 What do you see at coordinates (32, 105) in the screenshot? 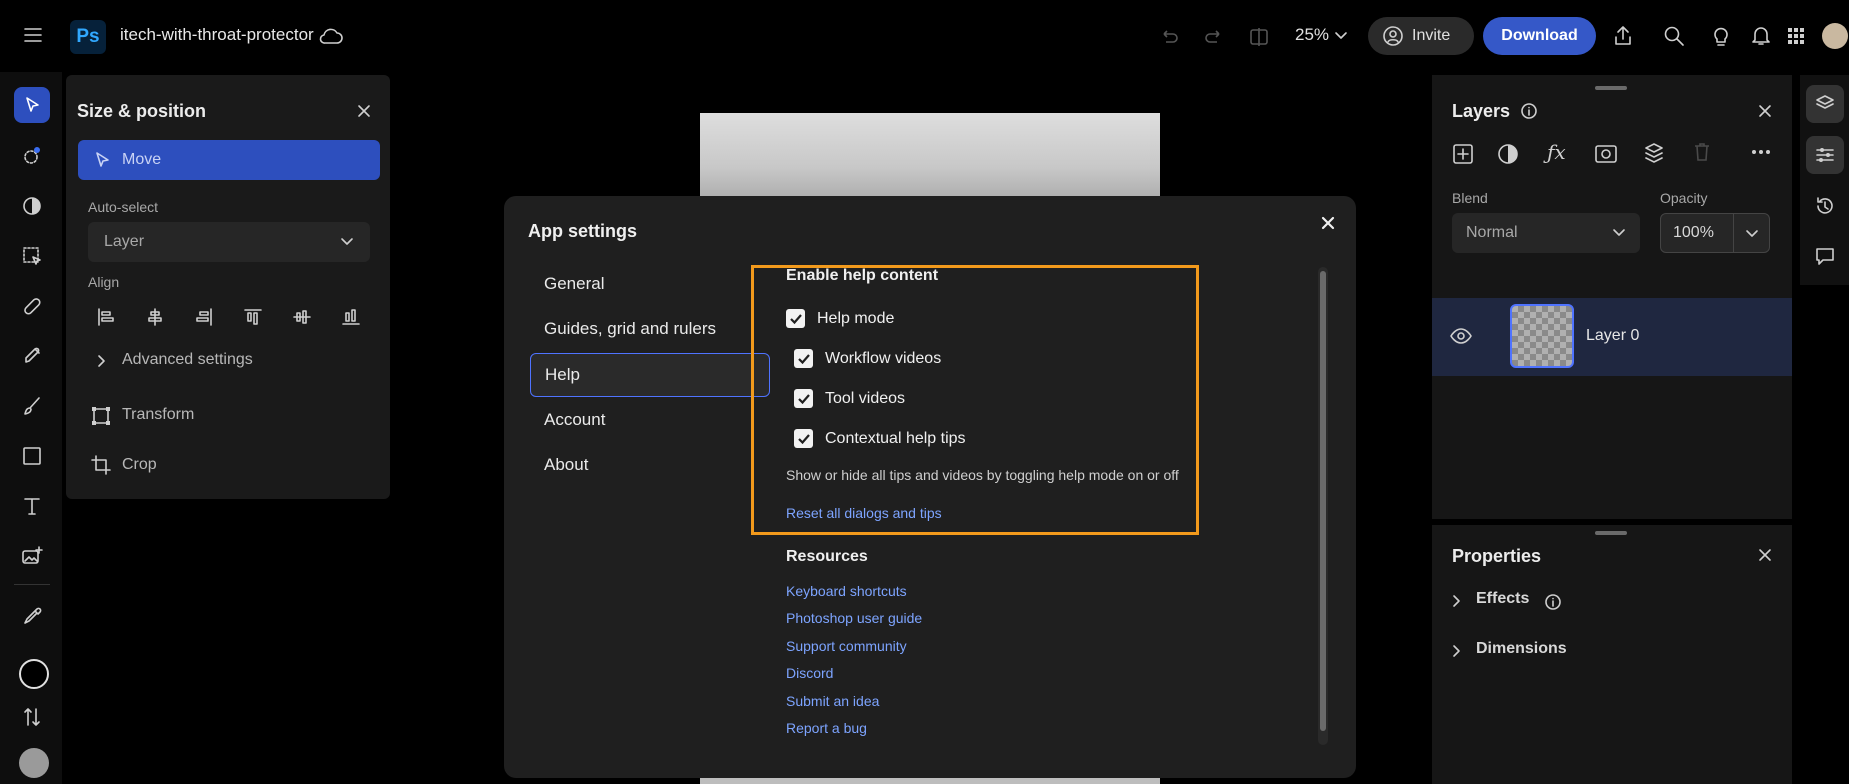
I see `move-tool` at bounding box center [32, 105].